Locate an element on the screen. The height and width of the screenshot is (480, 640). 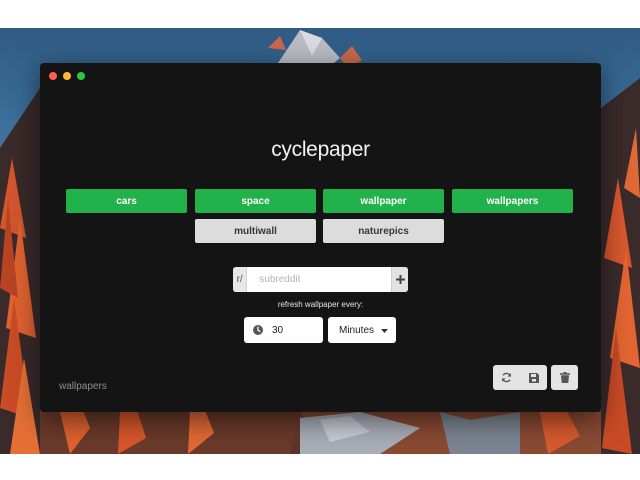
delete-button is located at coordinates (564, 377).